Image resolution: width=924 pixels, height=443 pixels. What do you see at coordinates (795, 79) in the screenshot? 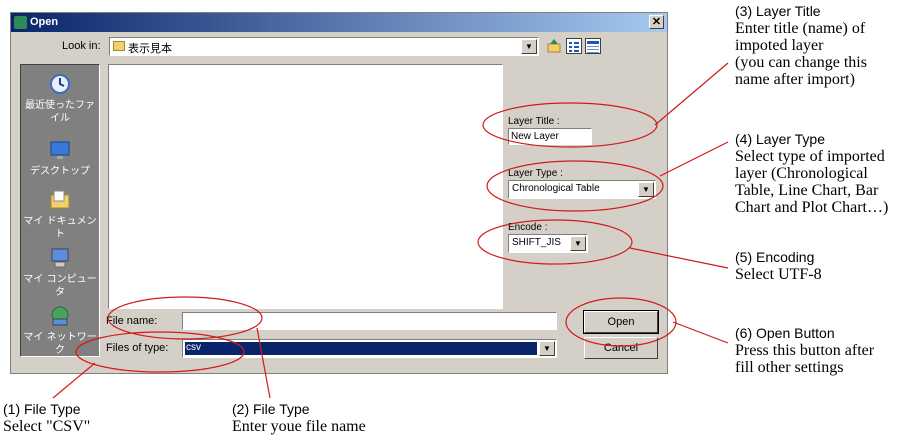
I see `note-layer-title-line: name after import)` at bounding box center [795, 79].